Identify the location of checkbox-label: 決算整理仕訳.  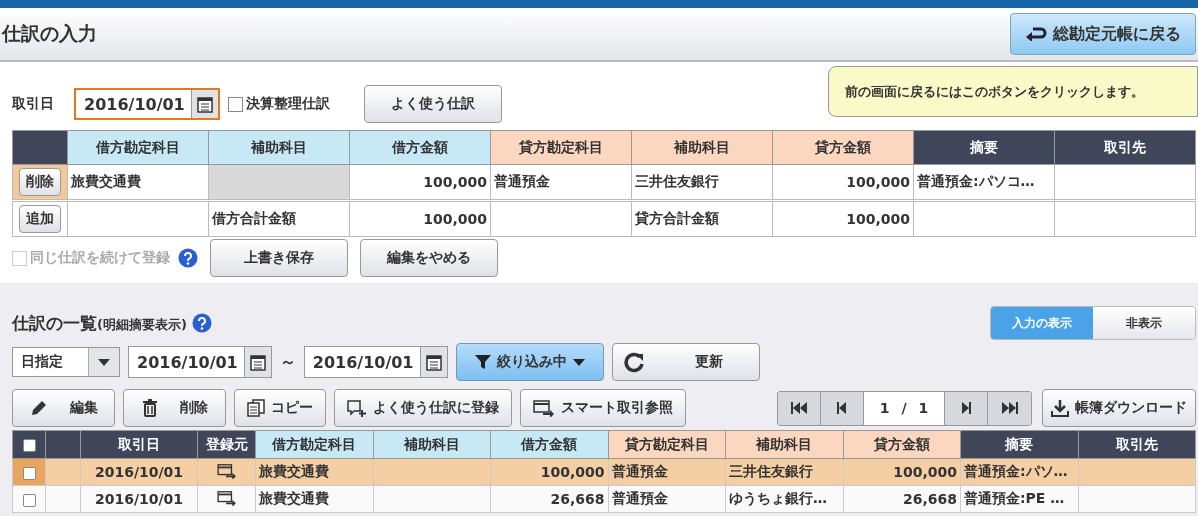
(287, 104).